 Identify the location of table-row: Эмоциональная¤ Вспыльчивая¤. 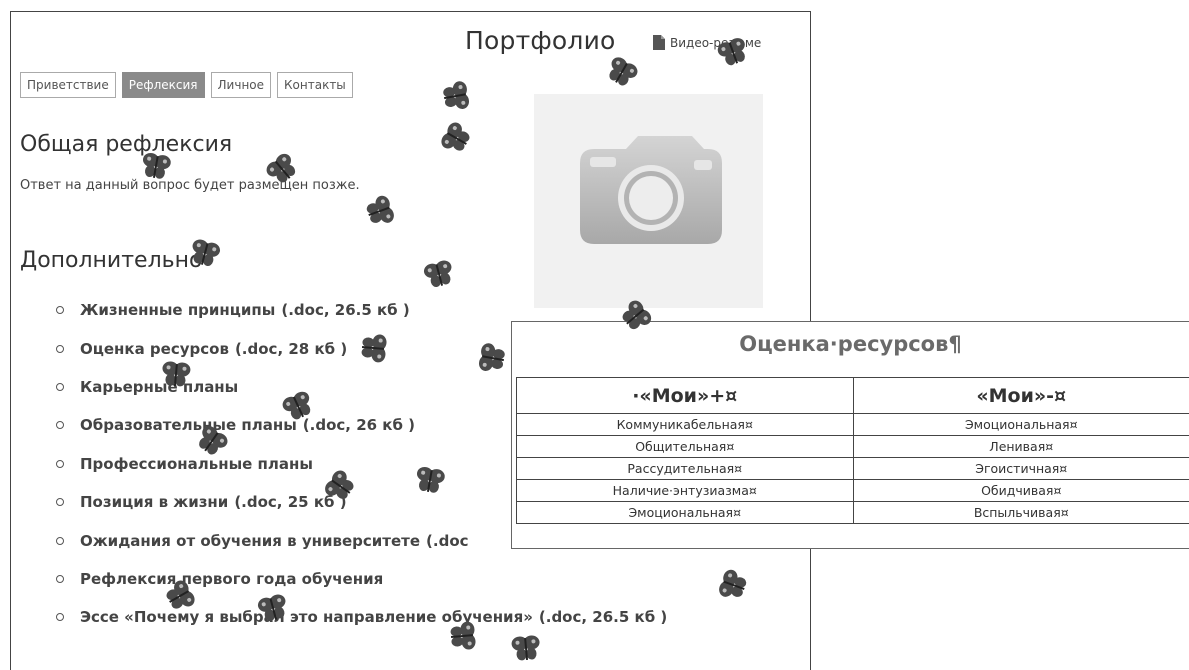
(852, 512).